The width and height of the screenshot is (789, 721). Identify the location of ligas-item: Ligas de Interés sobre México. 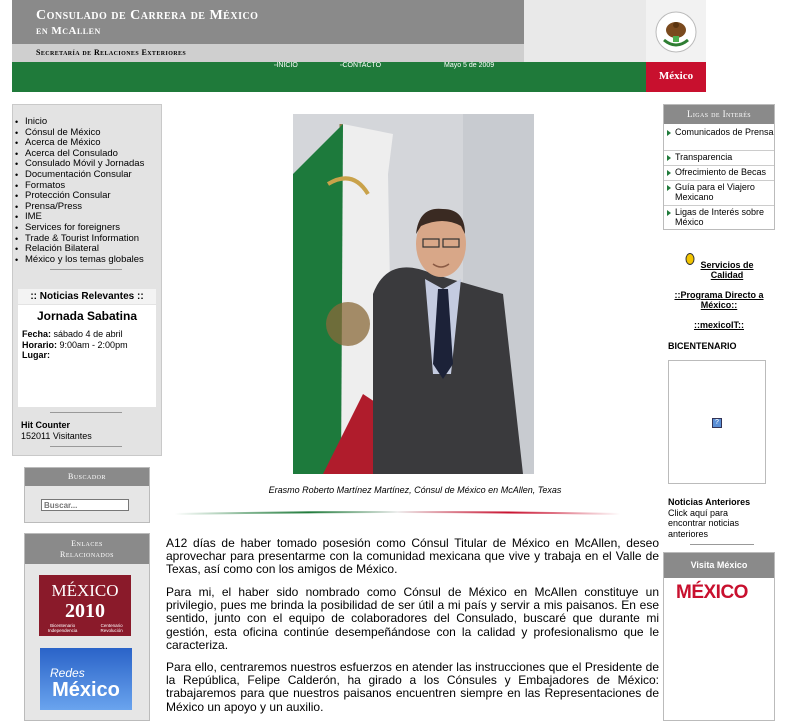
(719, 218).